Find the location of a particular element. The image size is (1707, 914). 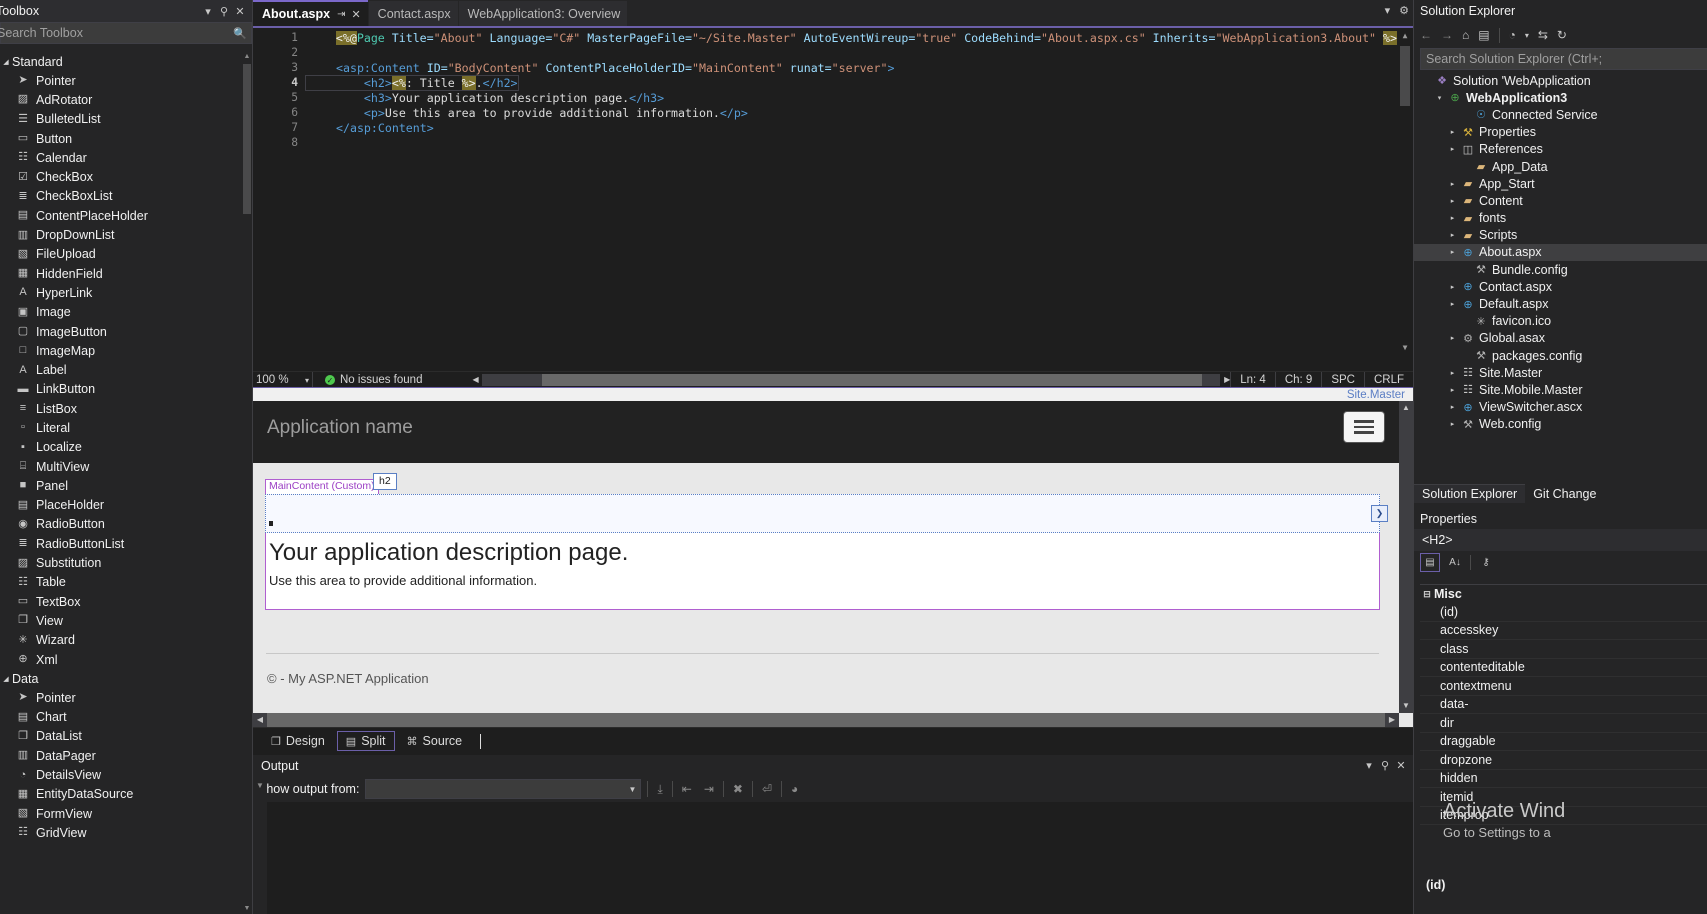

toolbox-item-detailsview: ◔ DetailsView is located at coordinates (121, 774).